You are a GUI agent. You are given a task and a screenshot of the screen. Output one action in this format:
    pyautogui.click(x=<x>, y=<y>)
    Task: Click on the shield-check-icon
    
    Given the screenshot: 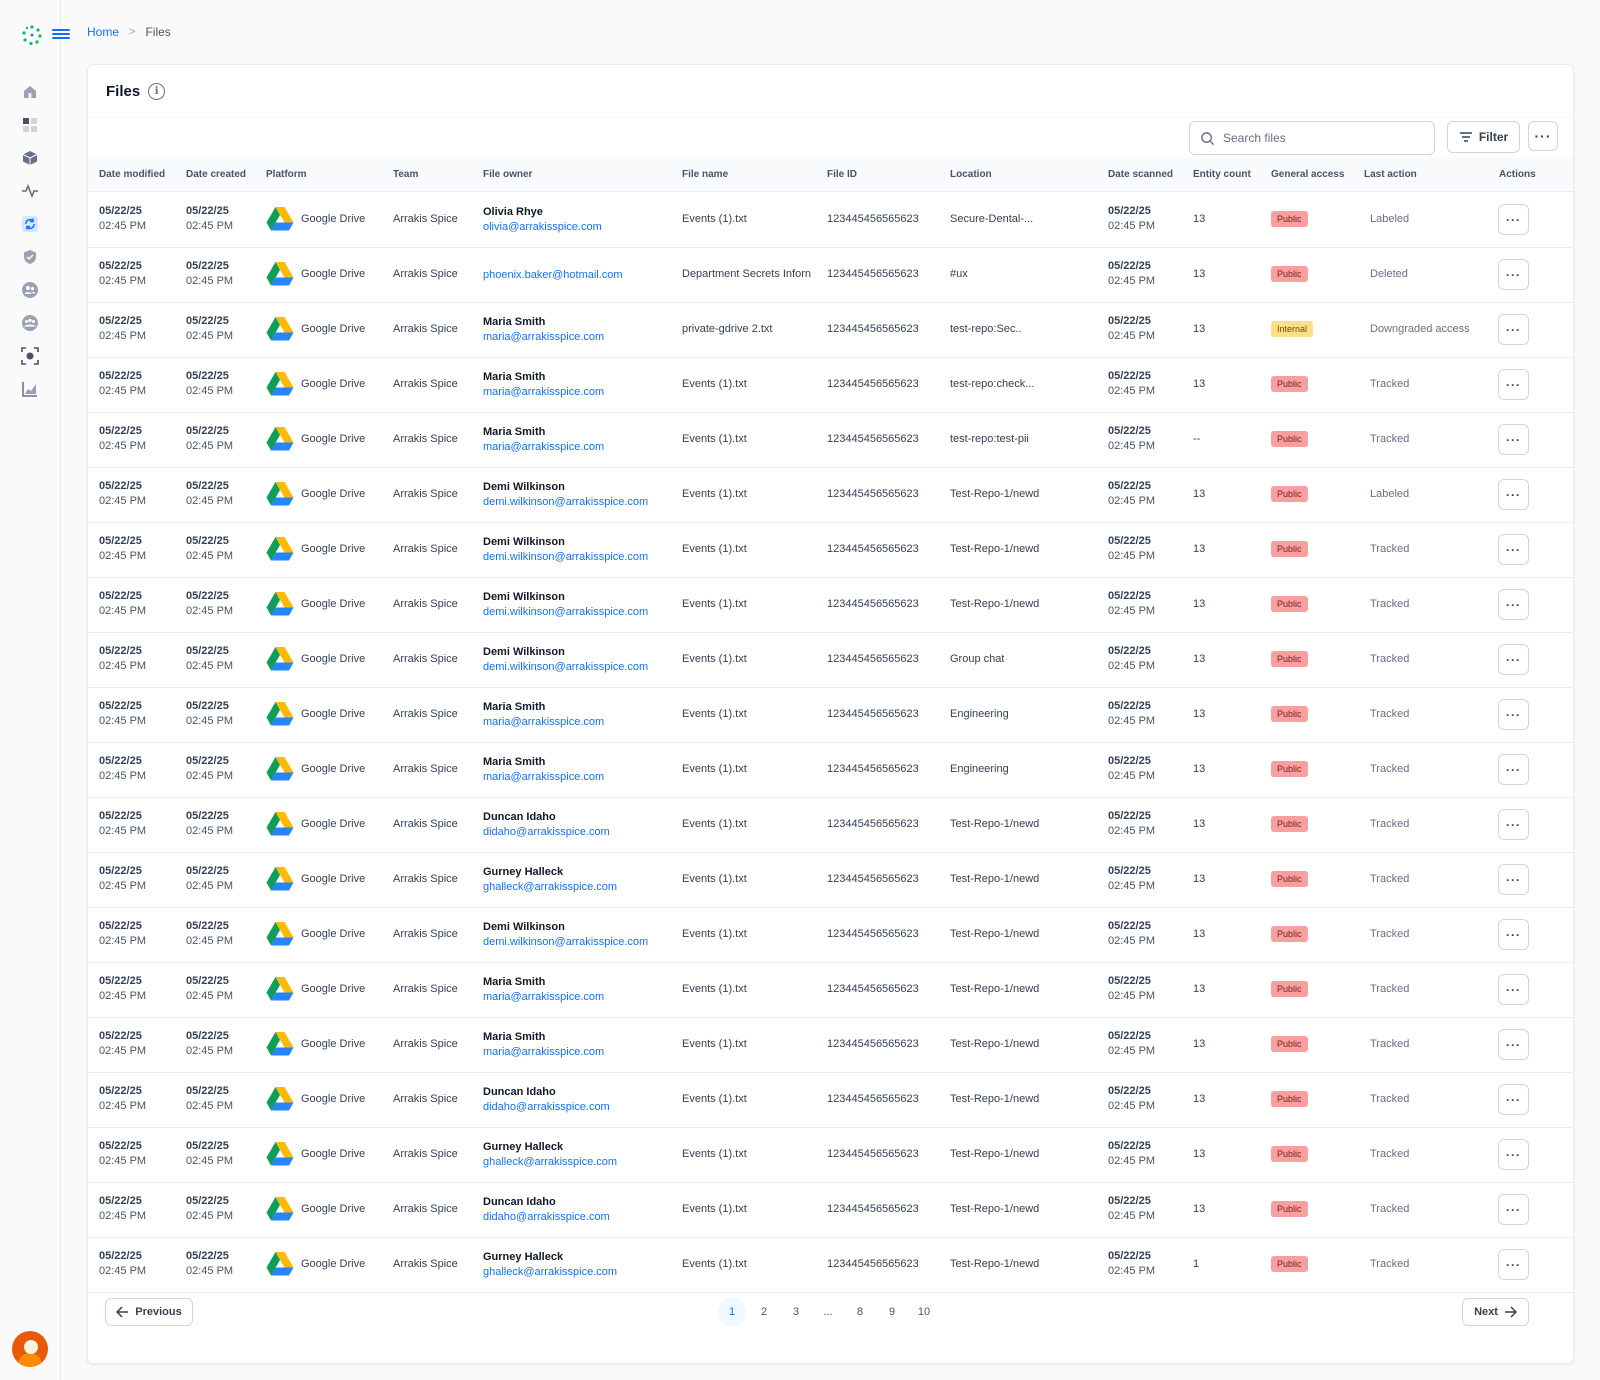 What is the action you would take?
    pyautogui.click(x=30, y=257)
    